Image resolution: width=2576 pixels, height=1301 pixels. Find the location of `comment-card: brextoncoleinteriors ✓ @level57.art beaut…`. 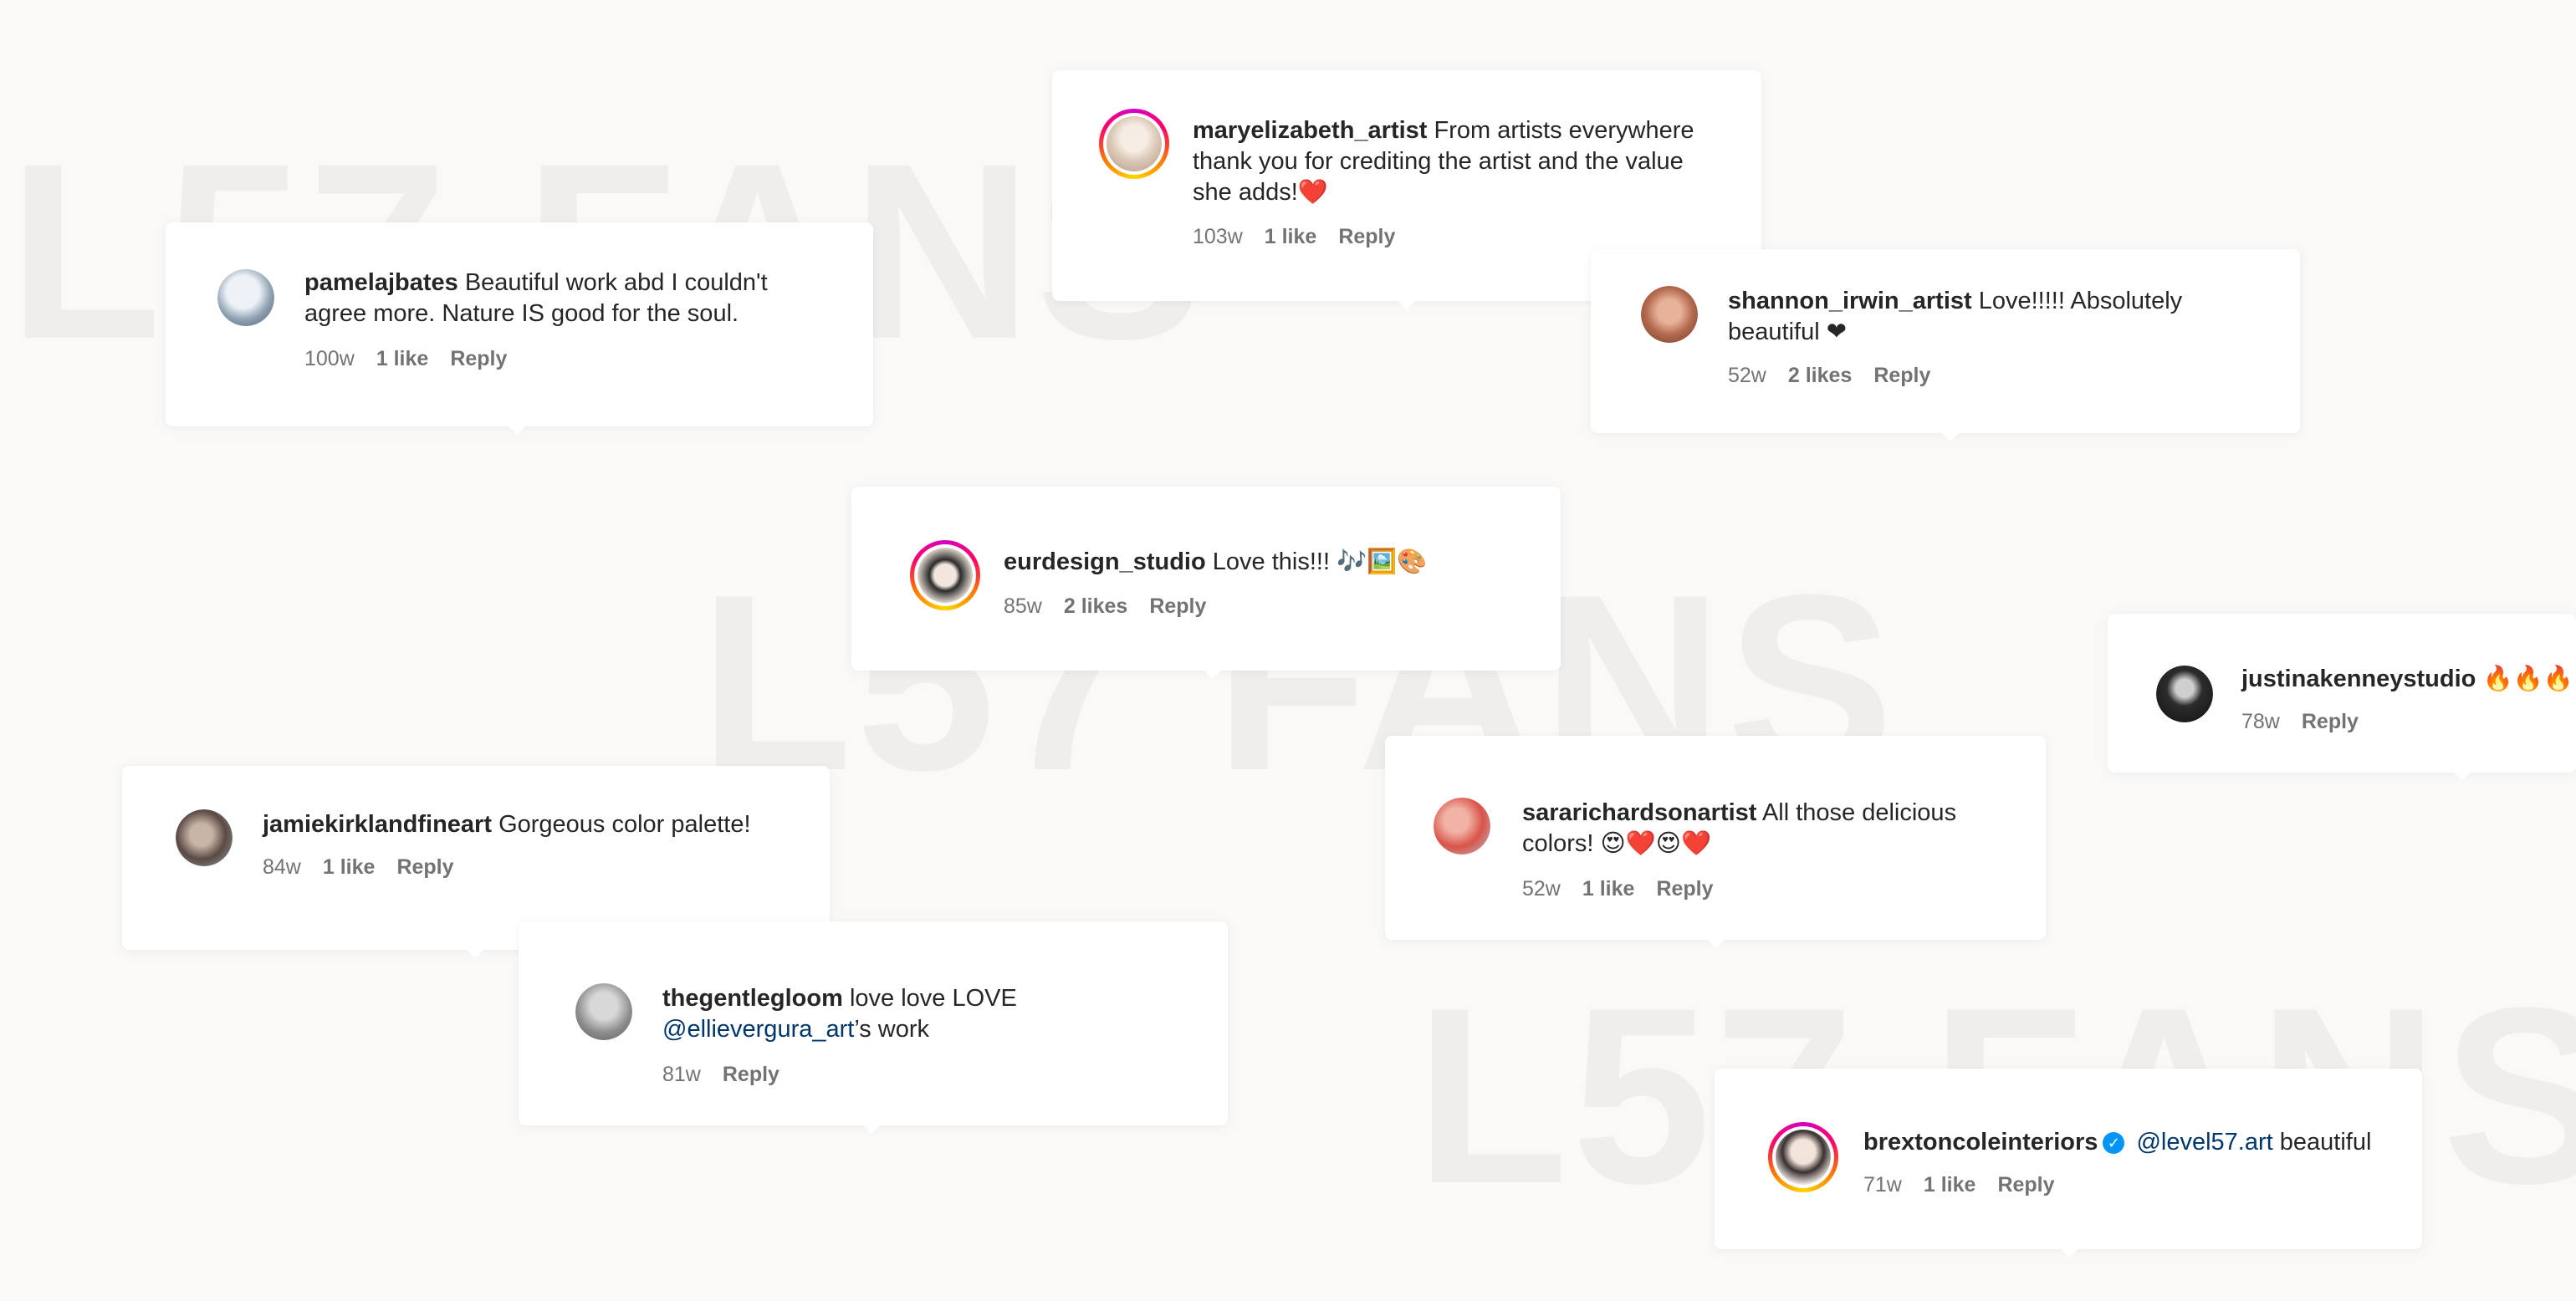

comment-card: brextoncoleinteriors ✓ @level57.art beaut… is located at coordinates (2068, 1164).